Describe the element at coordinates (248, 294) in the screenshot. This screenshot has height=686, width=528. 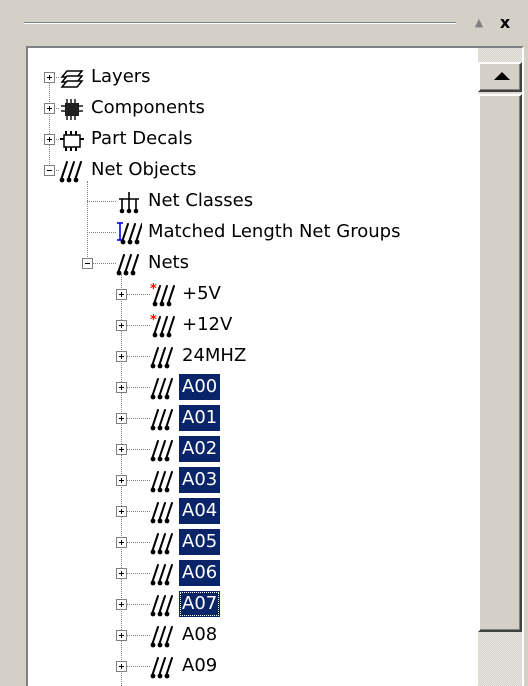
I see `tree-item: * +5V` at that location.